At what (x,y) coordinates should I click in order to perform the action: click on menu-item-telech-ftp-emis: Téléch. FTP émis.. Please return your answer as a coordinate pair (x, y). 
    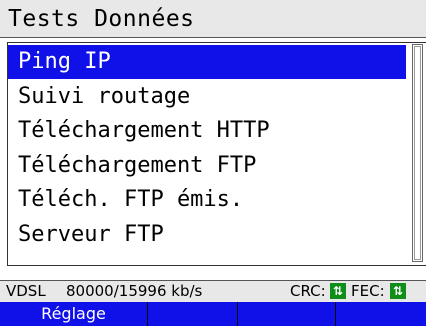
    Looking at the image, I should click on (207, 200).